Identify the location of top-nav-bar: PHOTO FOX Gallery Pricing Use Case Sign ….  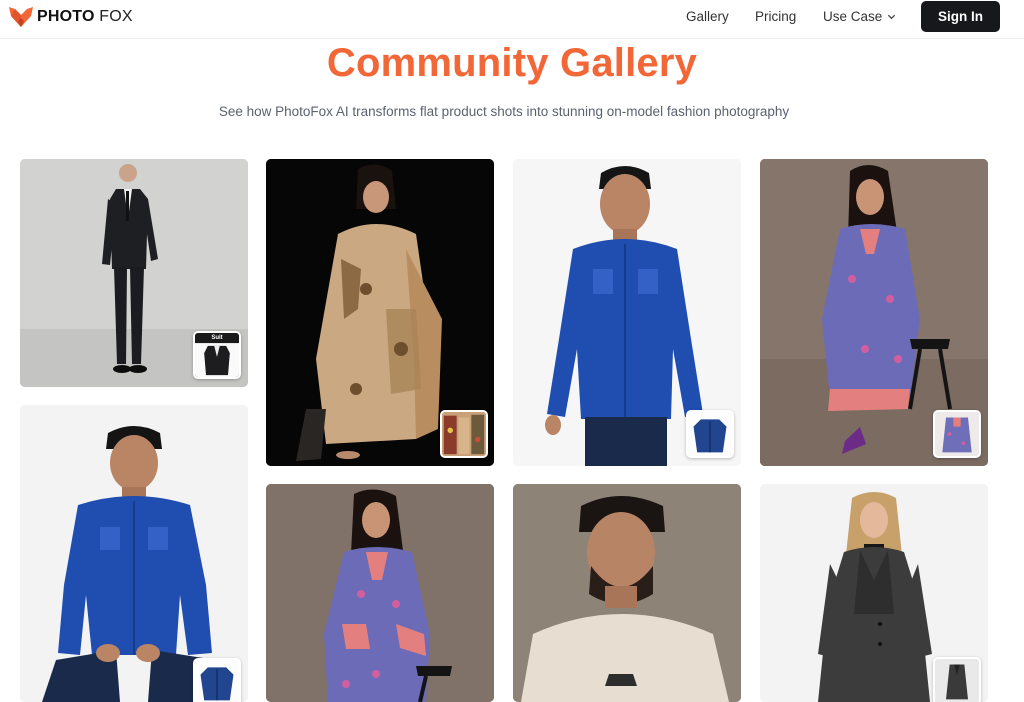
(512, 19).